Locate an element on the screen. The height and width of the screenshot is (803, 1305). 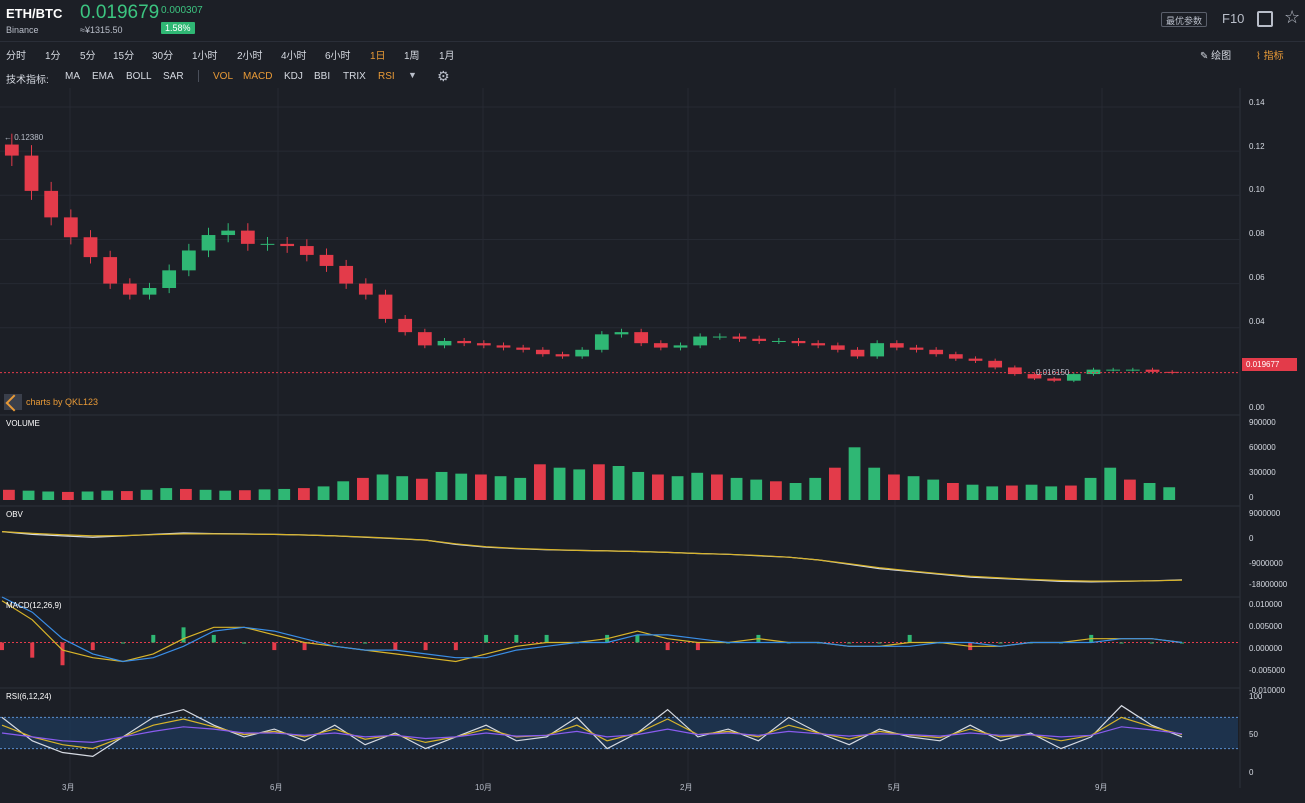
timeframe-button: 2小时 is located at coordinates (250, 54).